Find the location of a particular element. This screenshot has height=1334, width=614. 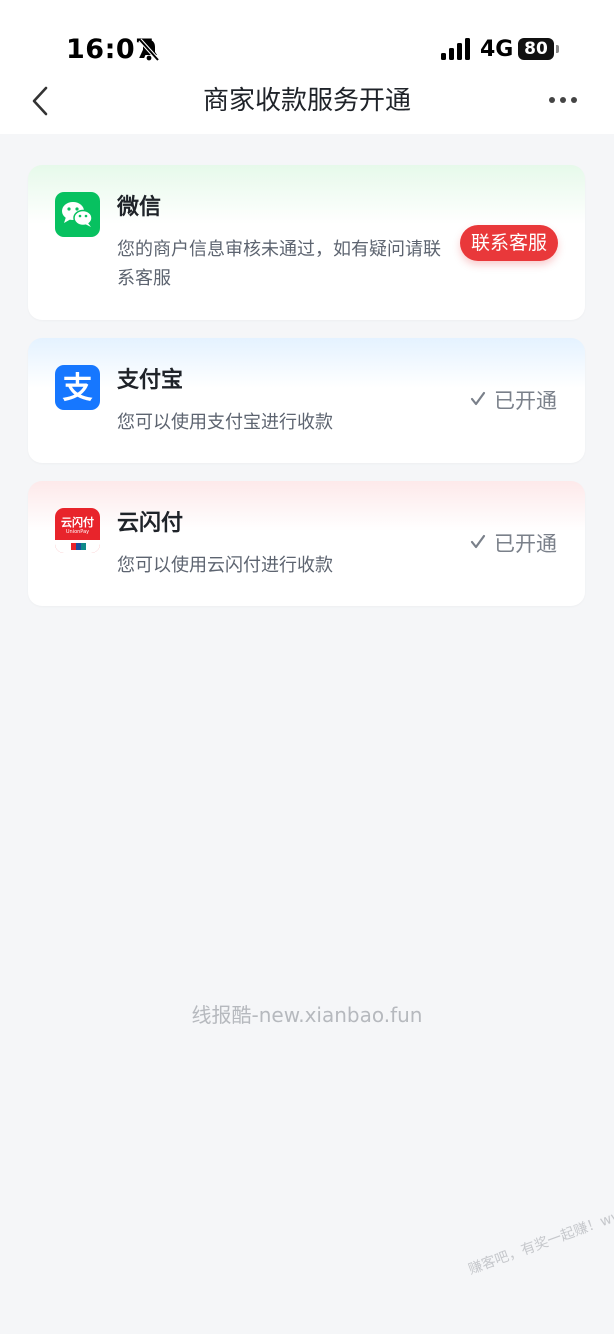

unionpay-payment-card: 云闪付 UnionPay 云闪付 您可以使用云闪付进行收款 已开通 is located at coordinates (306, 543).